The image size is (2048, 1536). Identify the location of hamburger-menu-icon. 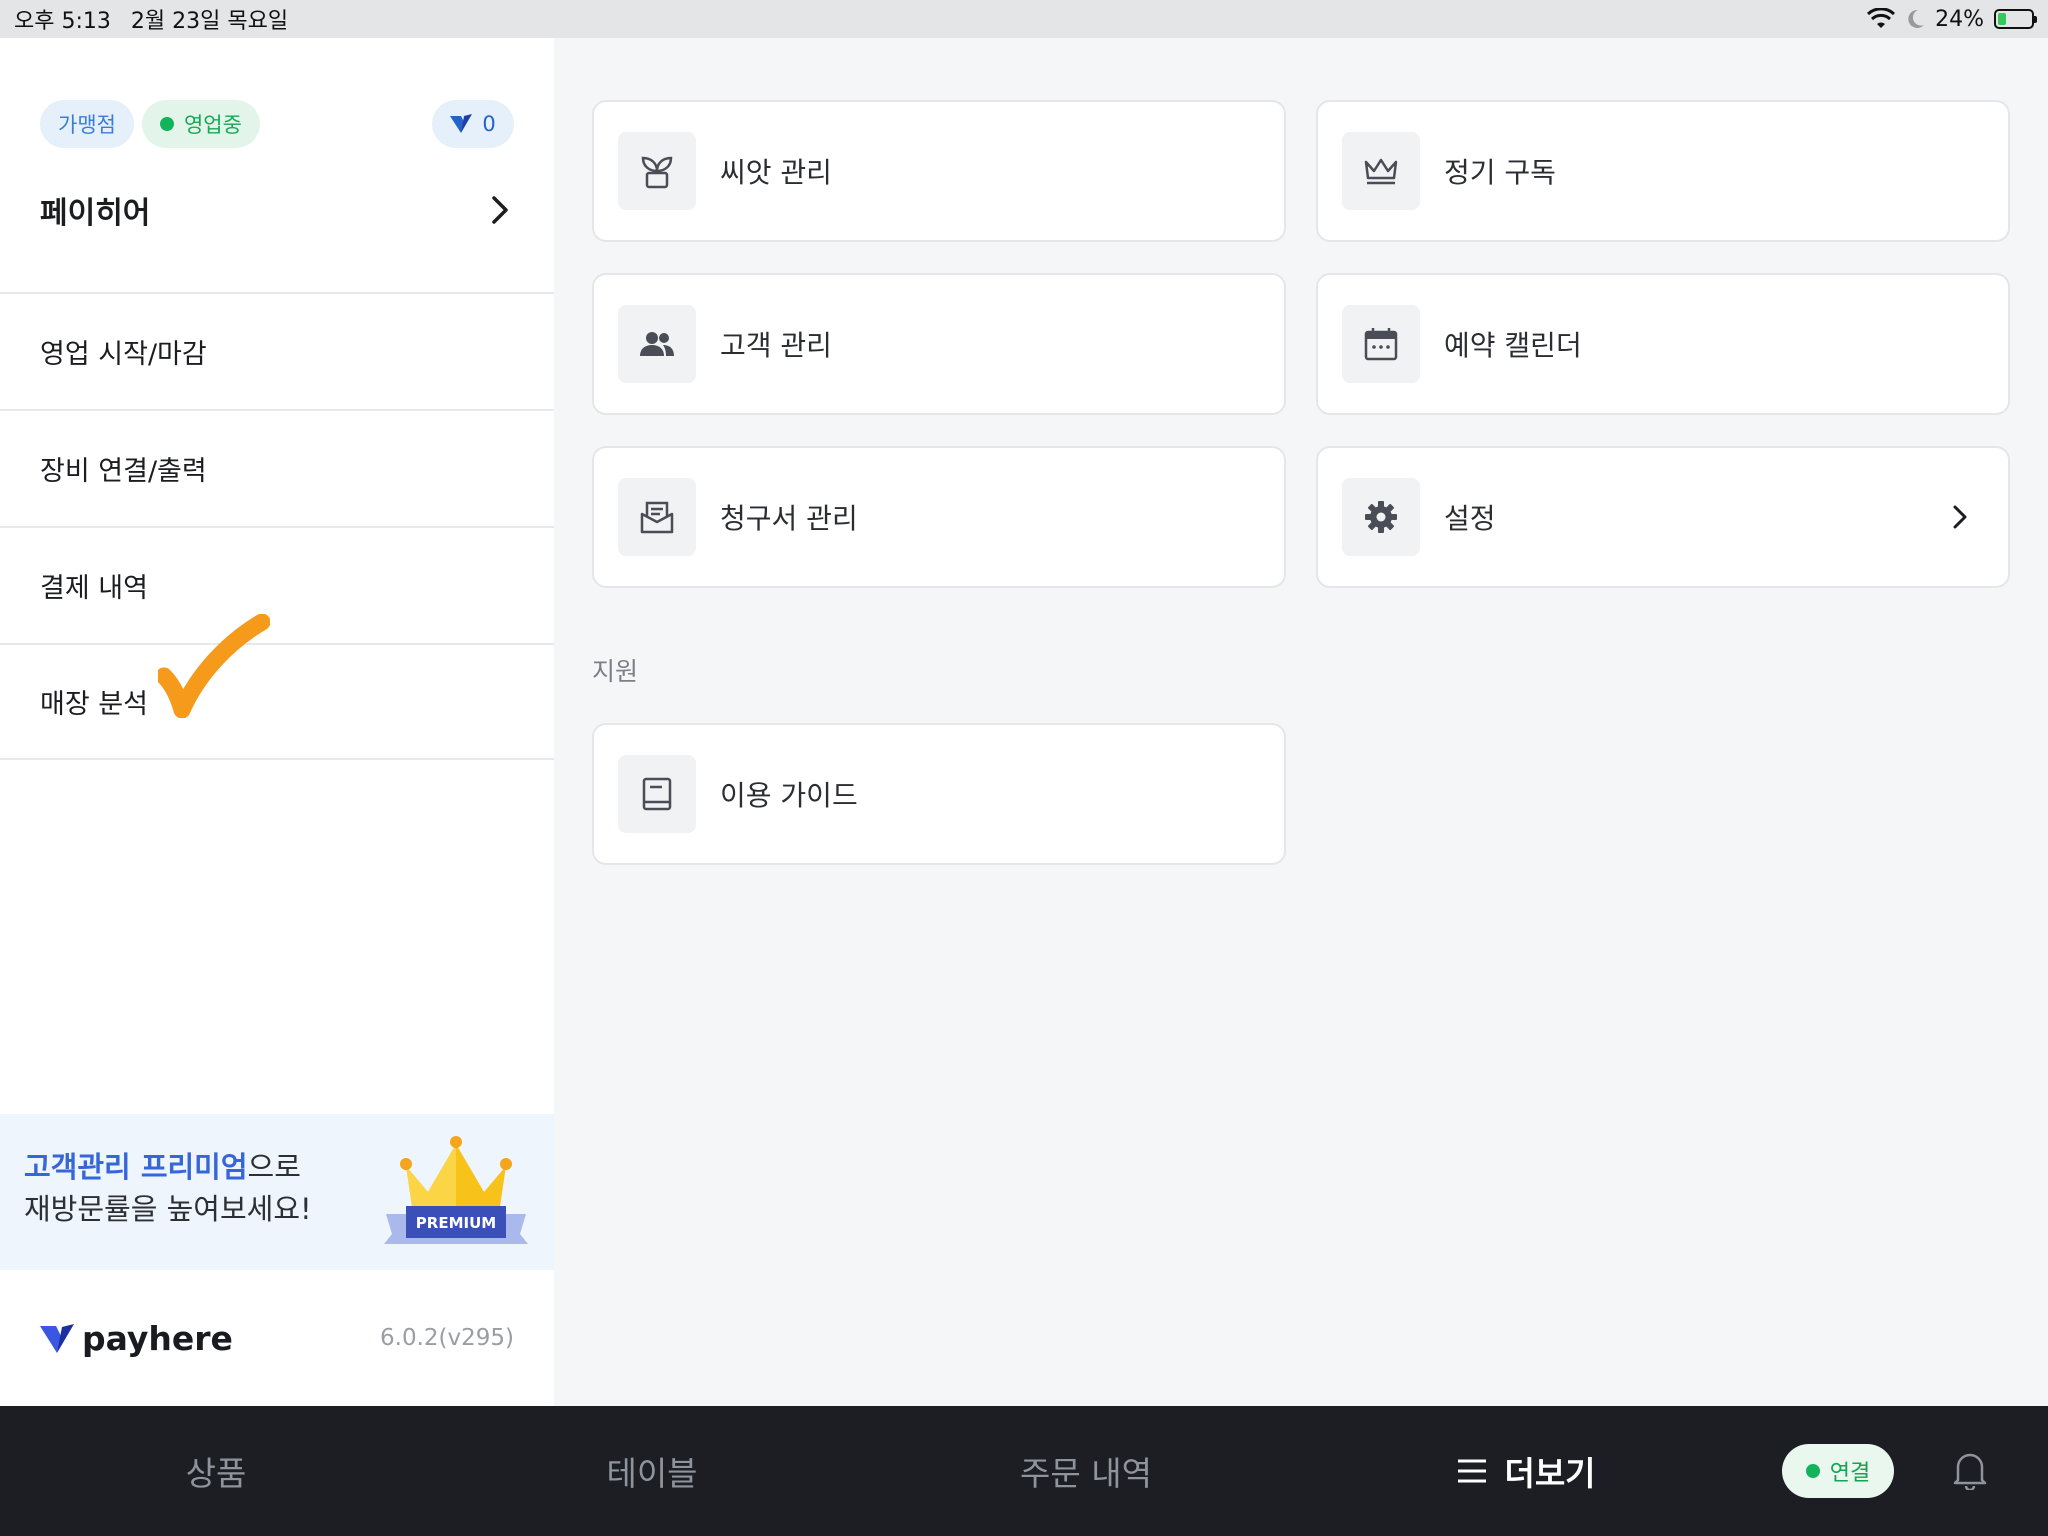
(1472, 1471).